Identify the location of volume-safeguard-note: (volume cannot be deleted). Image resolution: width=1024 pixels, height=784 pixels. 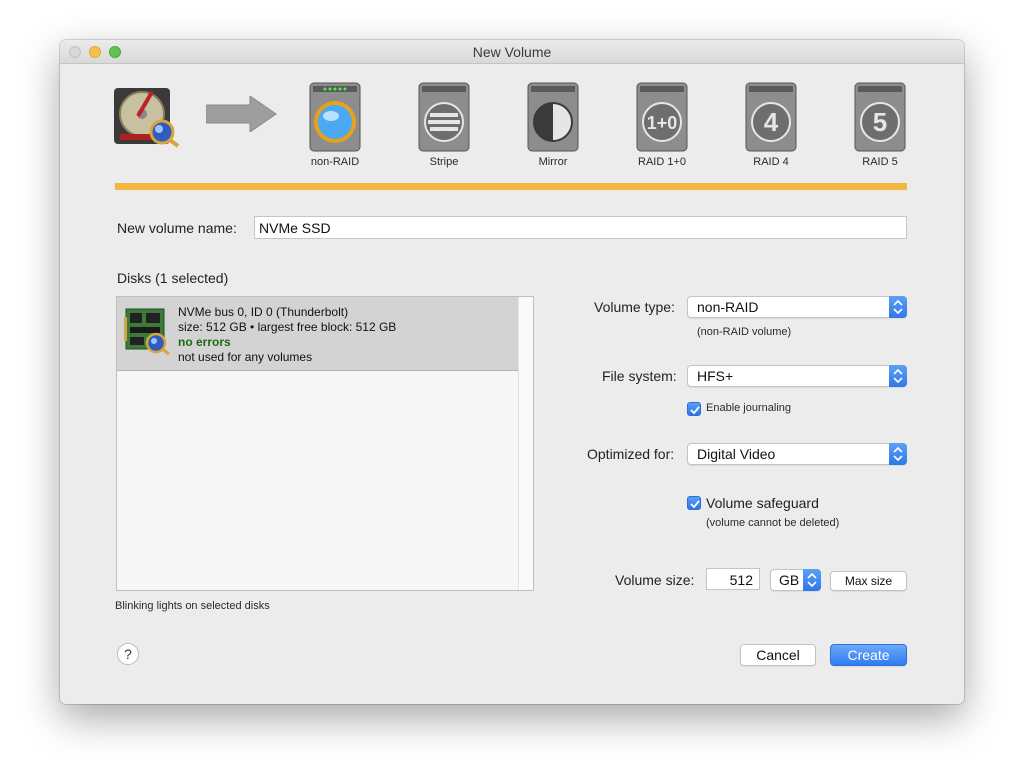
(773, 523).